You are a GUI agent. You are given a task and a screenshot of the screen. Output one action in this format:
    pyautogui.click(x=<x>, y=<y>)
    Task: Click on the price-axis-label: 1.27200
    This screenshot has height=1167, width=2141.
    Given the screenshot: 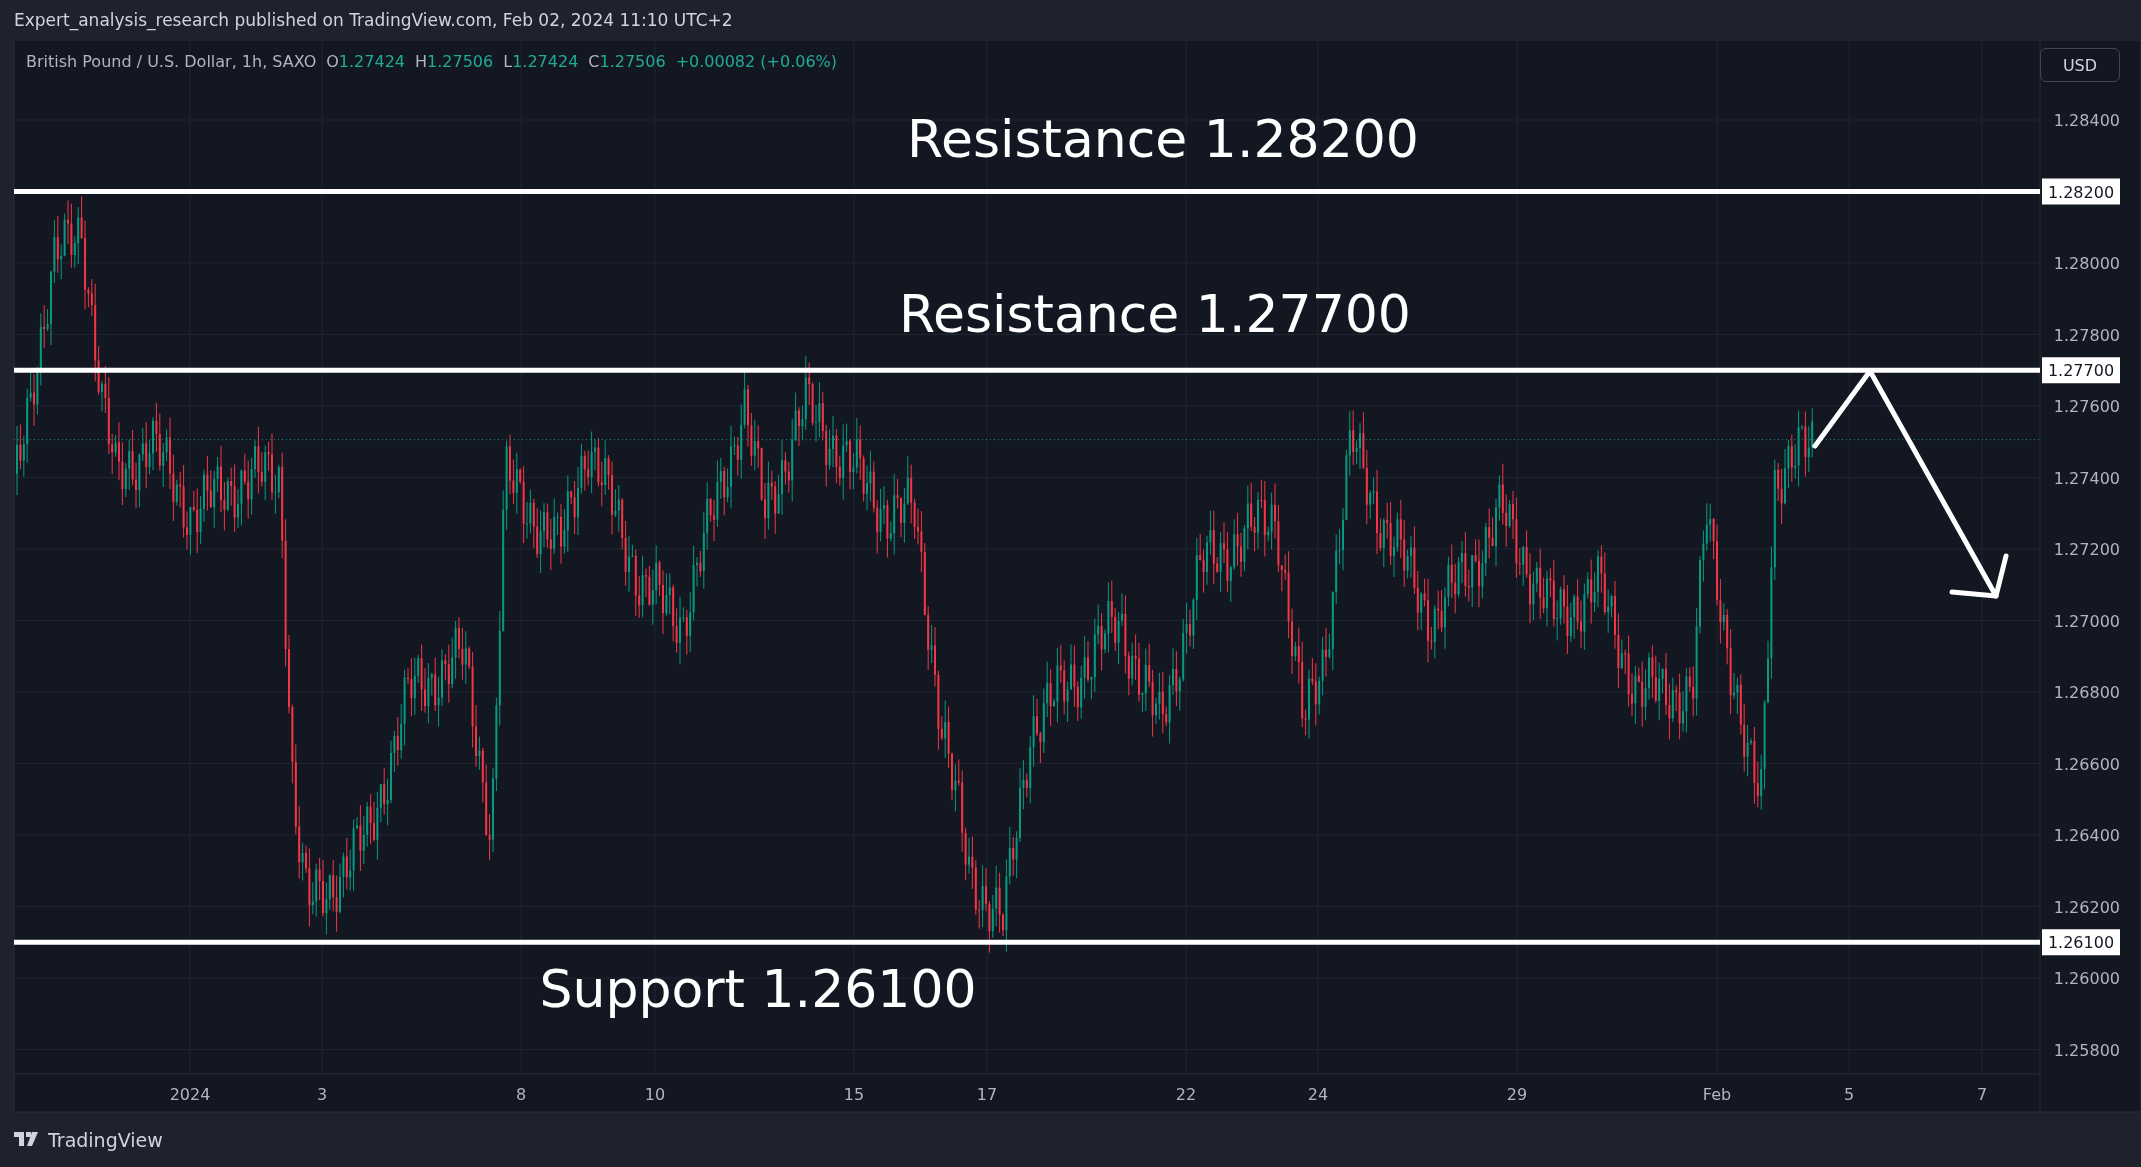 What is the action you would take?
    pyautogui.click(x=2086, y=549)
    